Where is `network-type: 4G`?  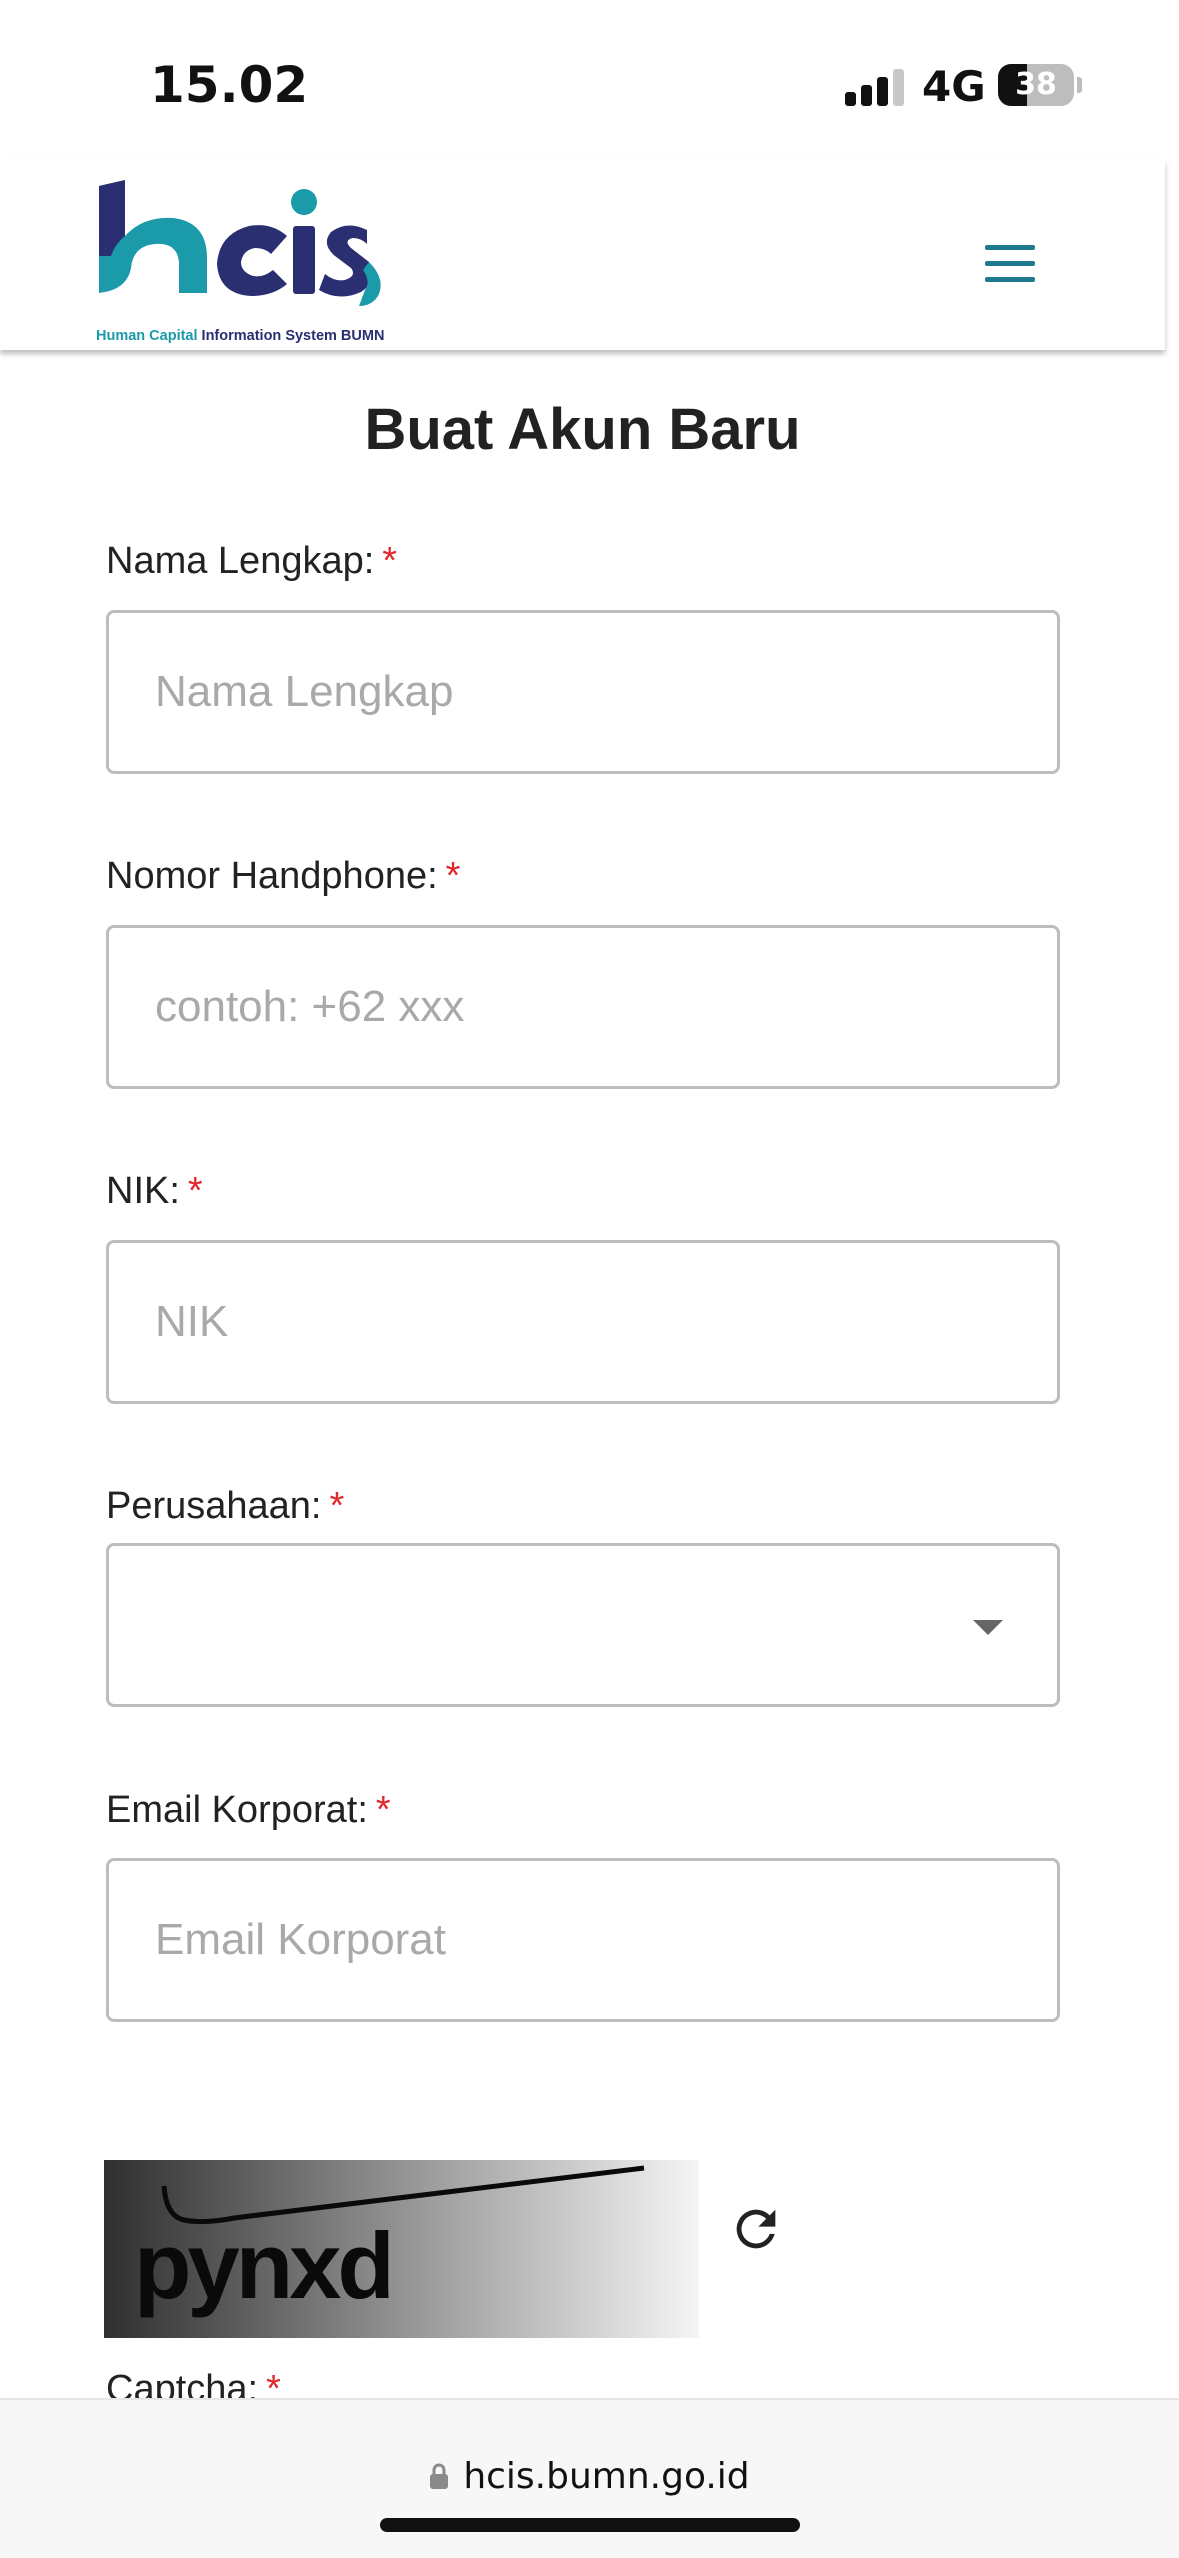 network-type: 4G is located at coordinates (954, 86).